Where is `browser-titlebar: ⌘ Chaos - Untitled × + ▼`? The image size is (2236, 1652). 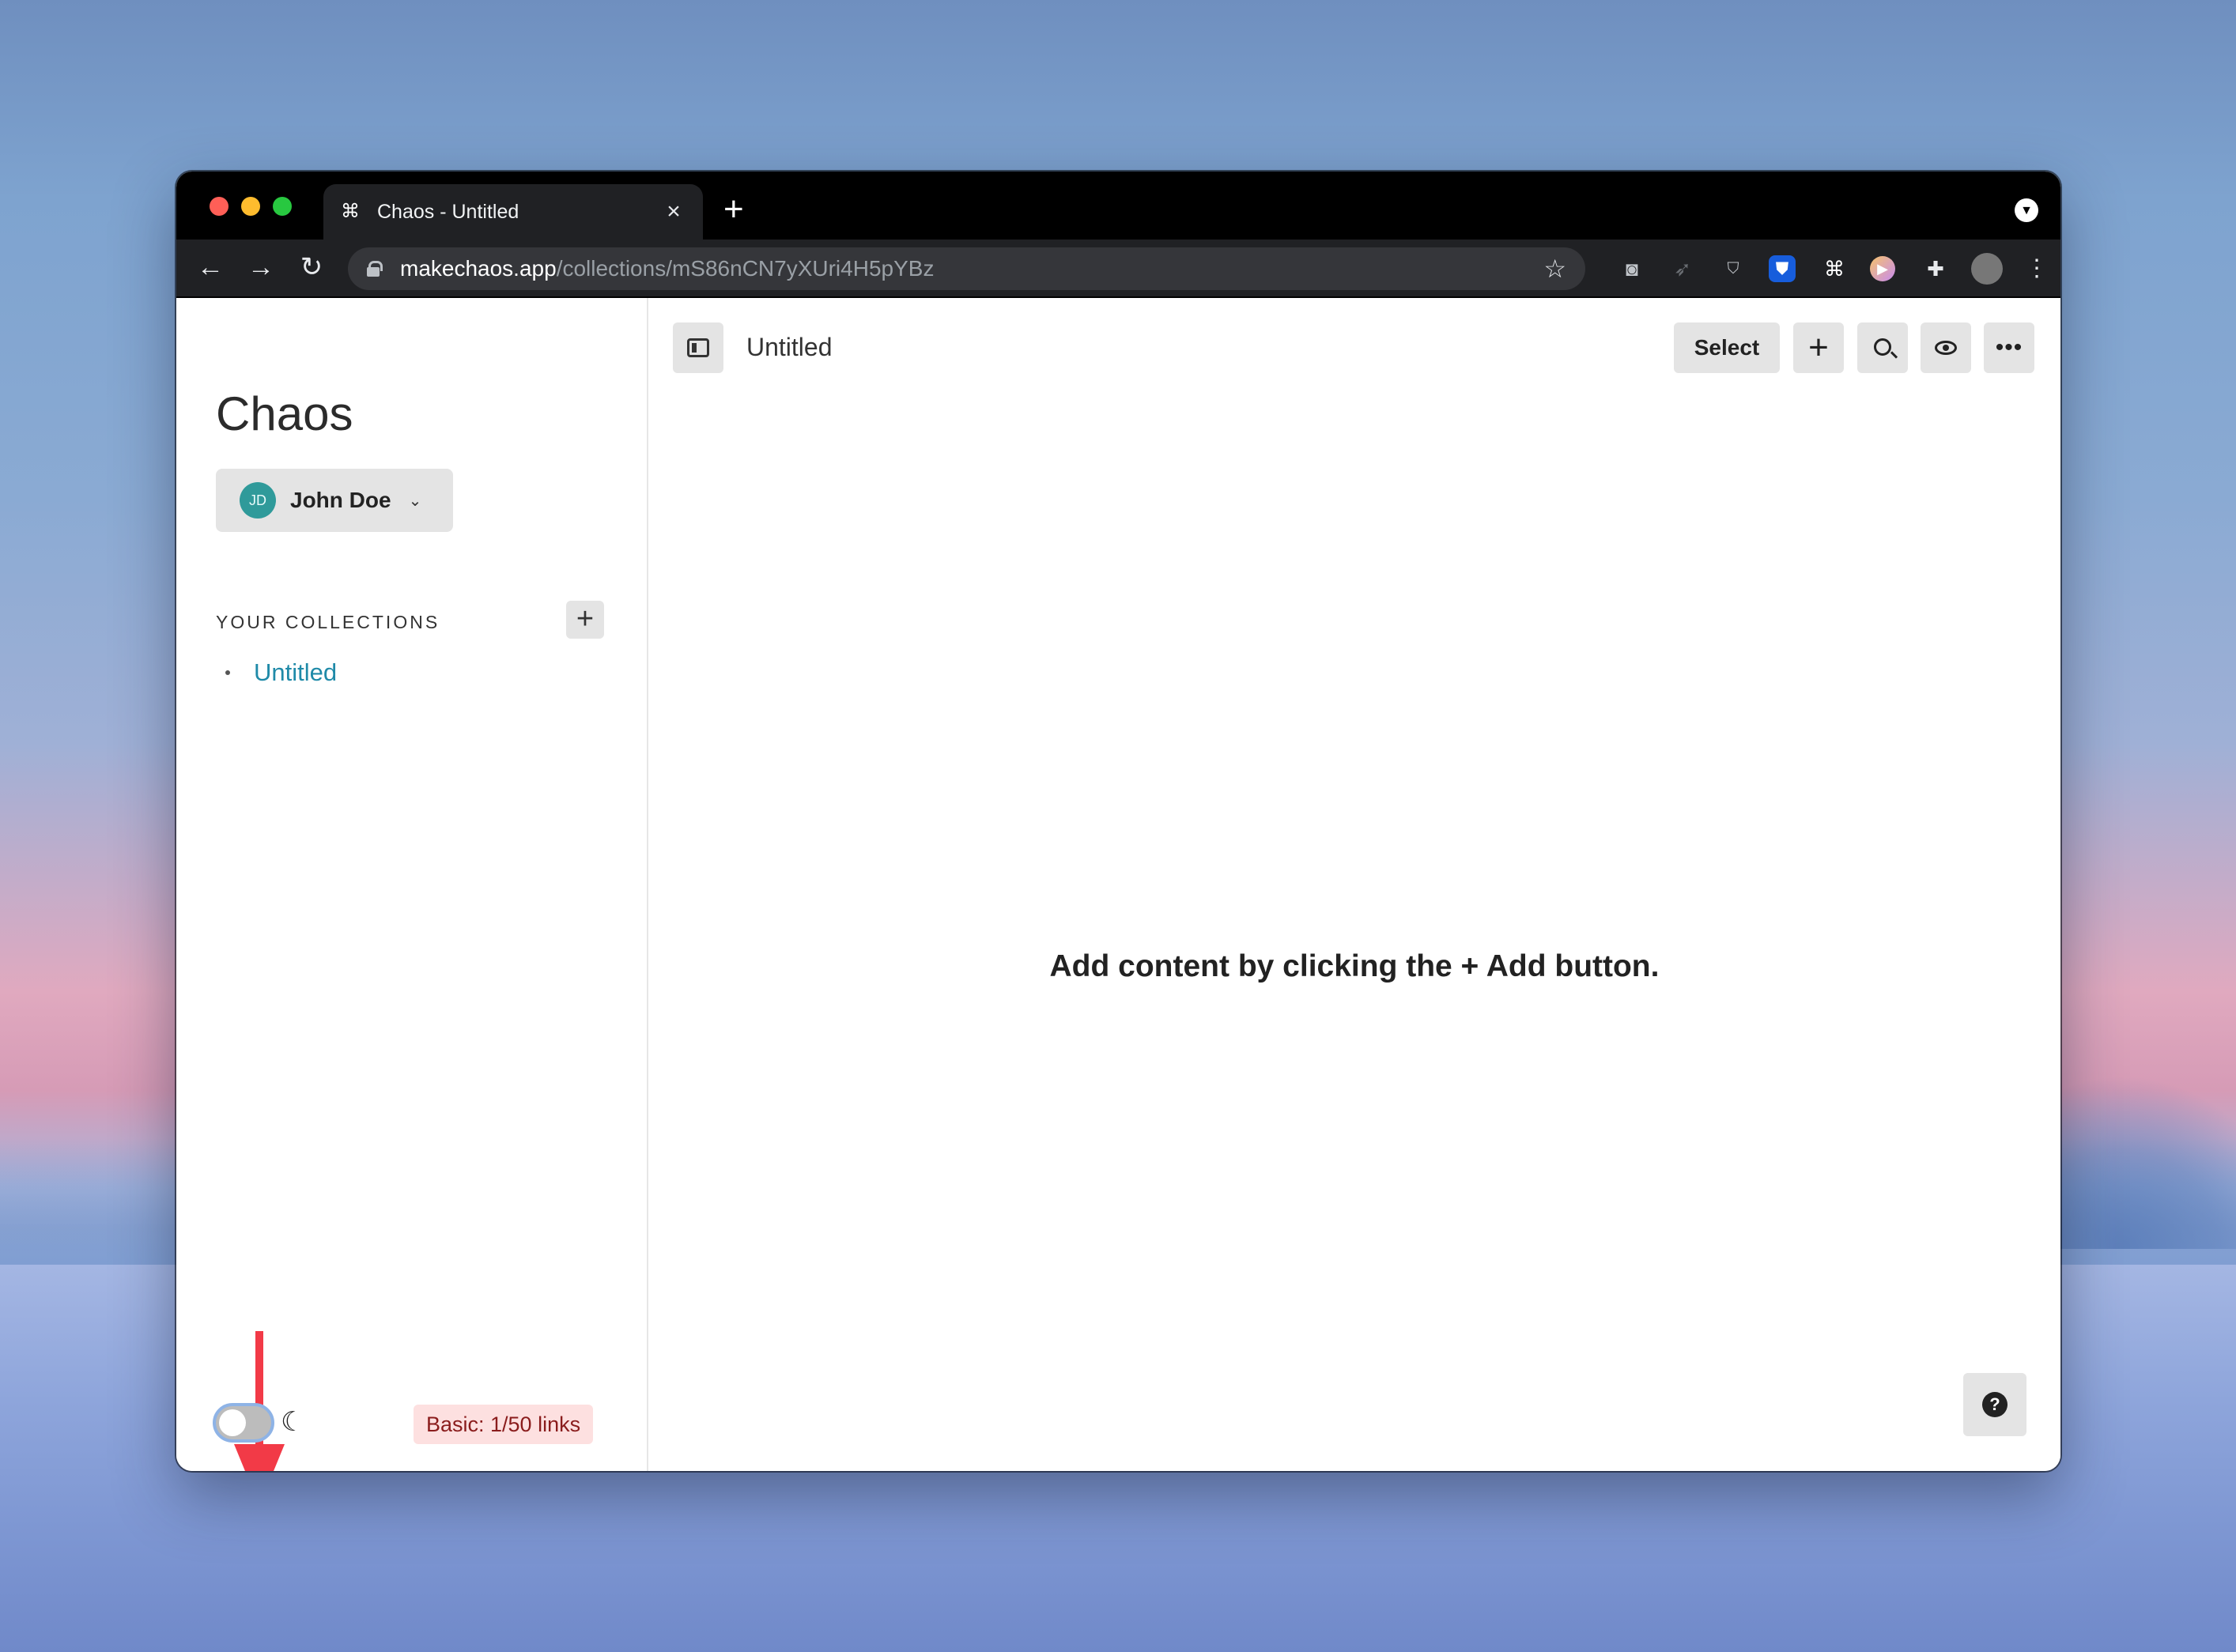
browser-titlebar: ⌘ Chaos - Untitled × + ▼ is located at coordinates (1118, 206).